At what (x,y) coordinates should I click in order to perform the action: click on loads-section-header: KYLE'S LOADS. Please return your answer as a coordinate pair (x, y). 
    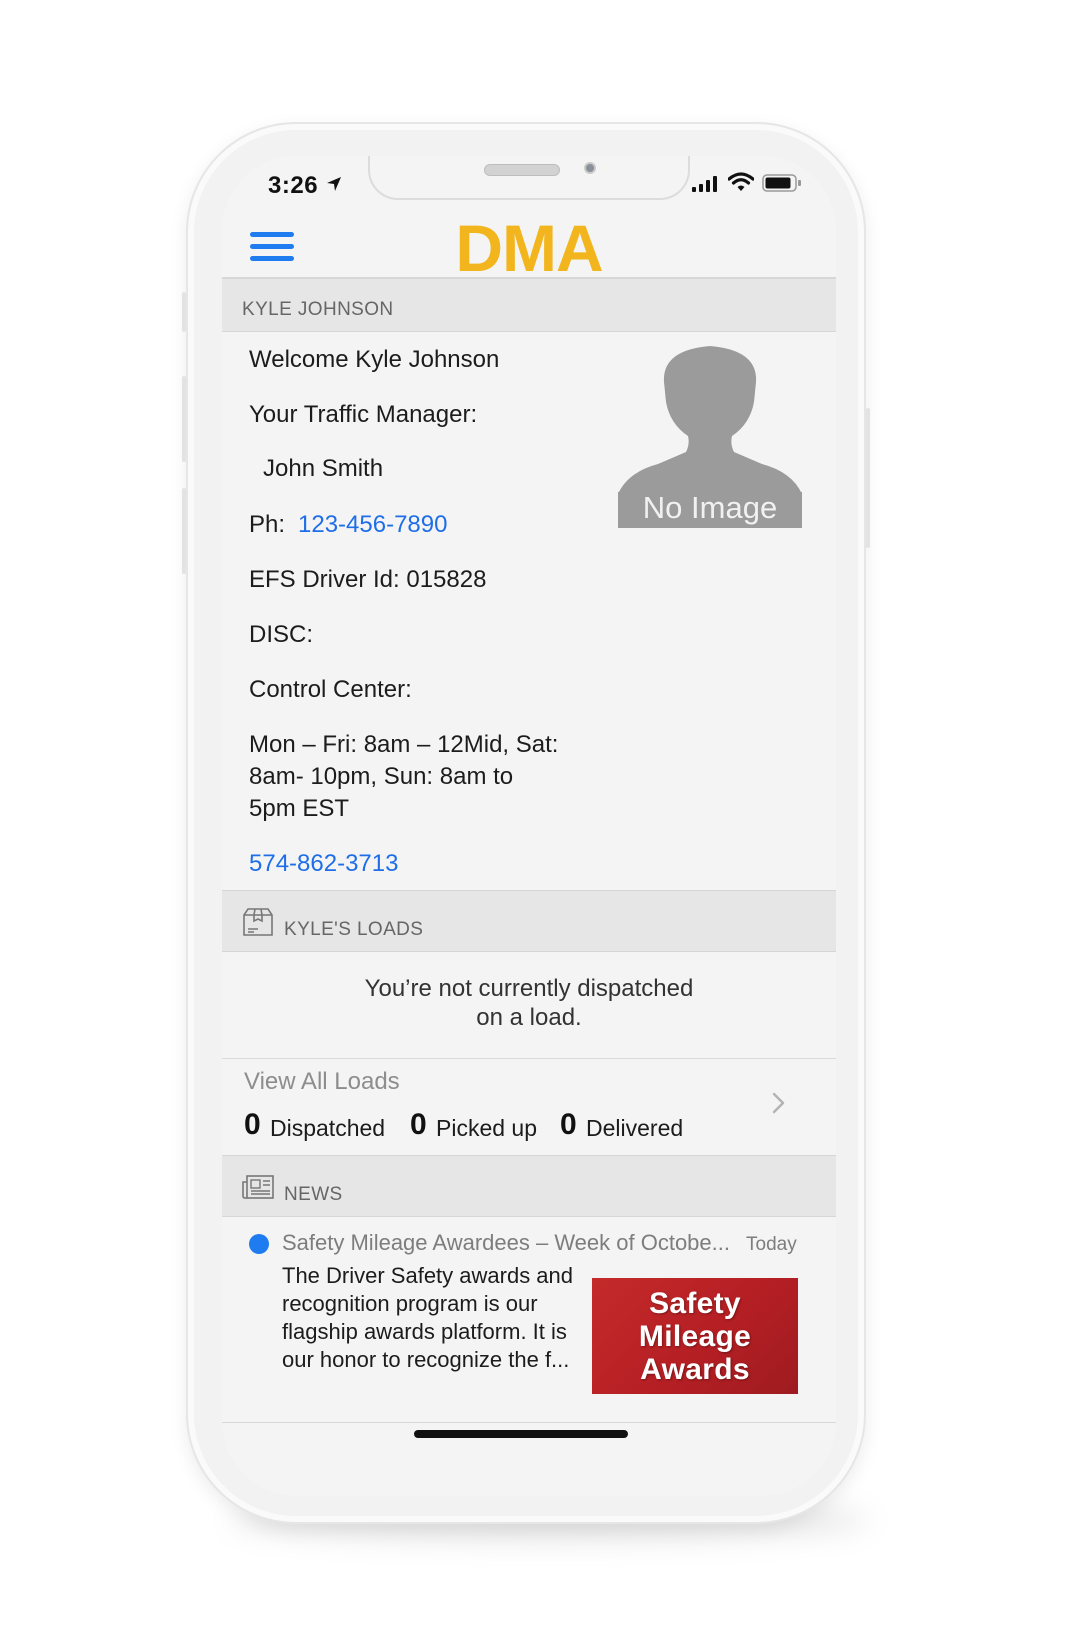
    Looking at the image, I should click on (529, 921).